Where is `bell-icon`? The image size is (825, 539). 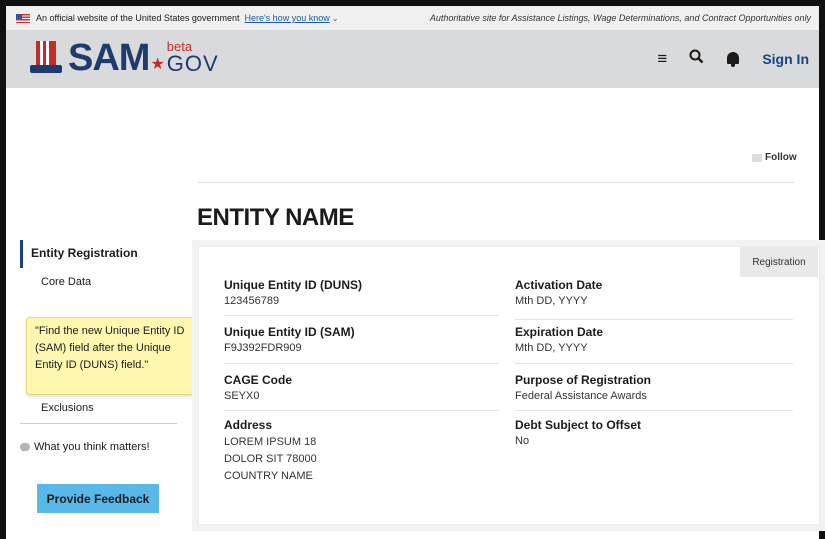 bell-icon is located at coordinates (733, 59).